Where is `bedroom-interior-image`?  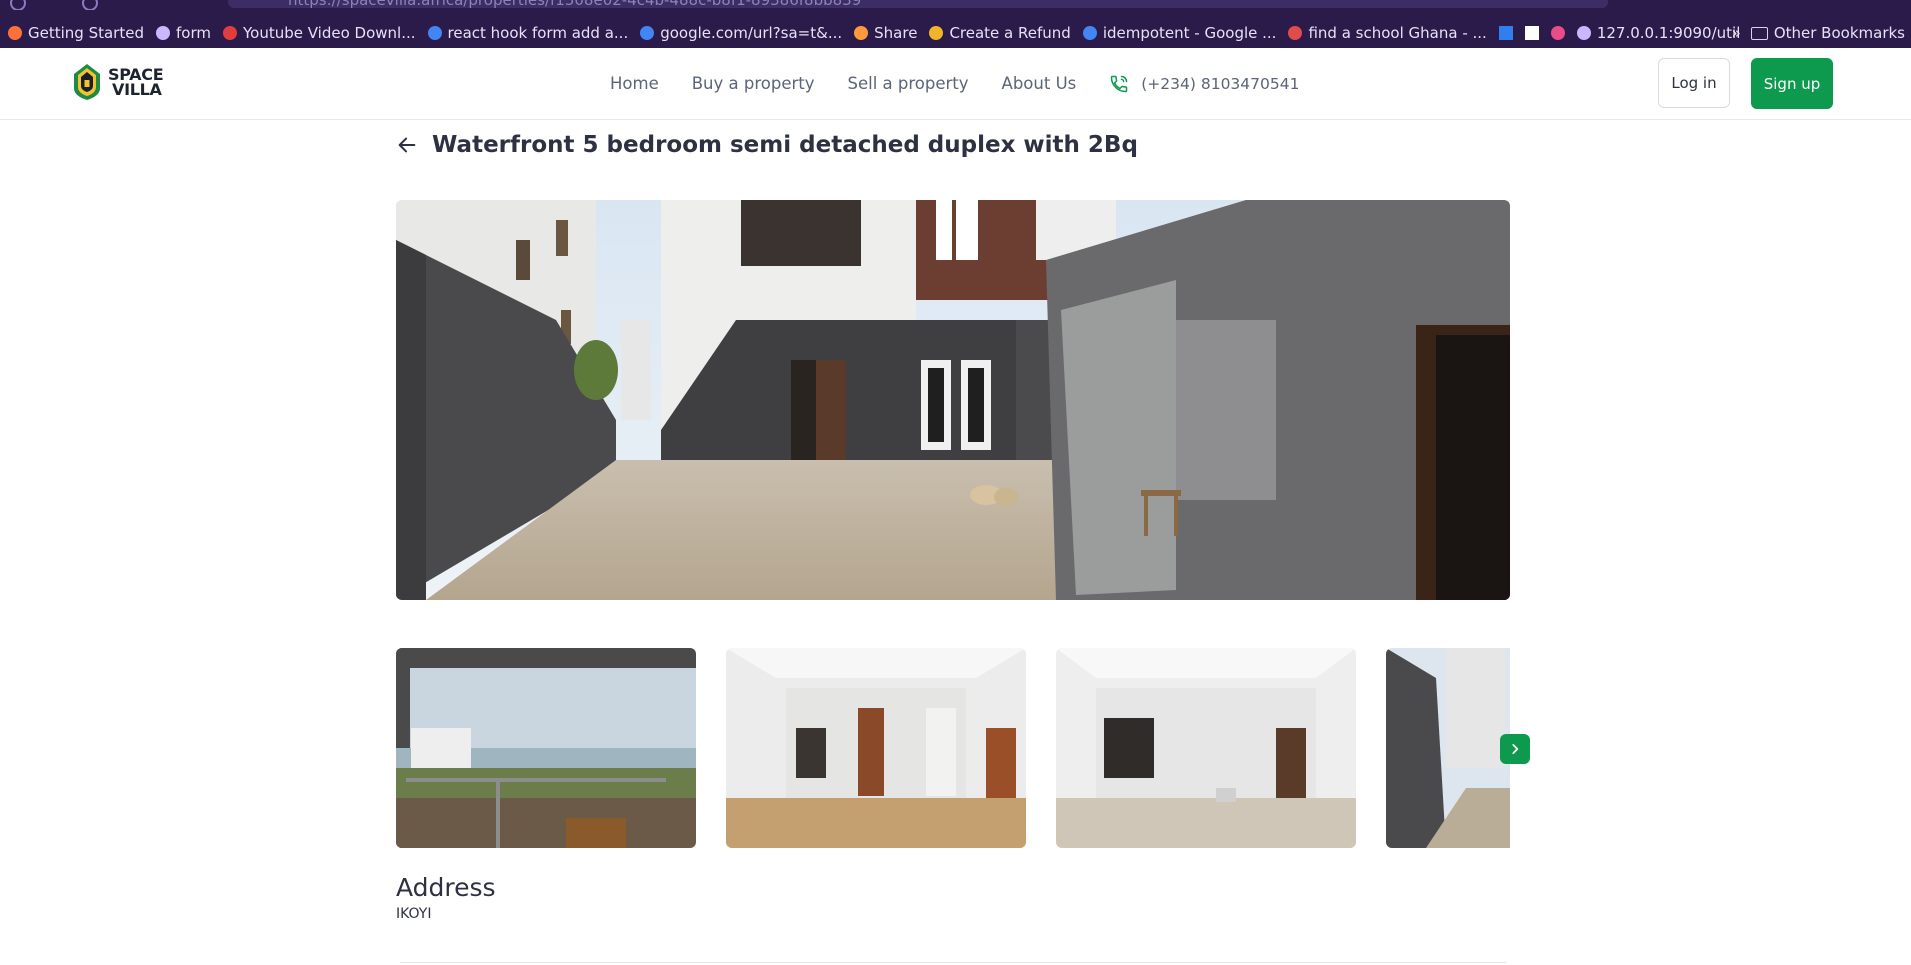 bedroom-interior-image is located at coordinates (876, 748).